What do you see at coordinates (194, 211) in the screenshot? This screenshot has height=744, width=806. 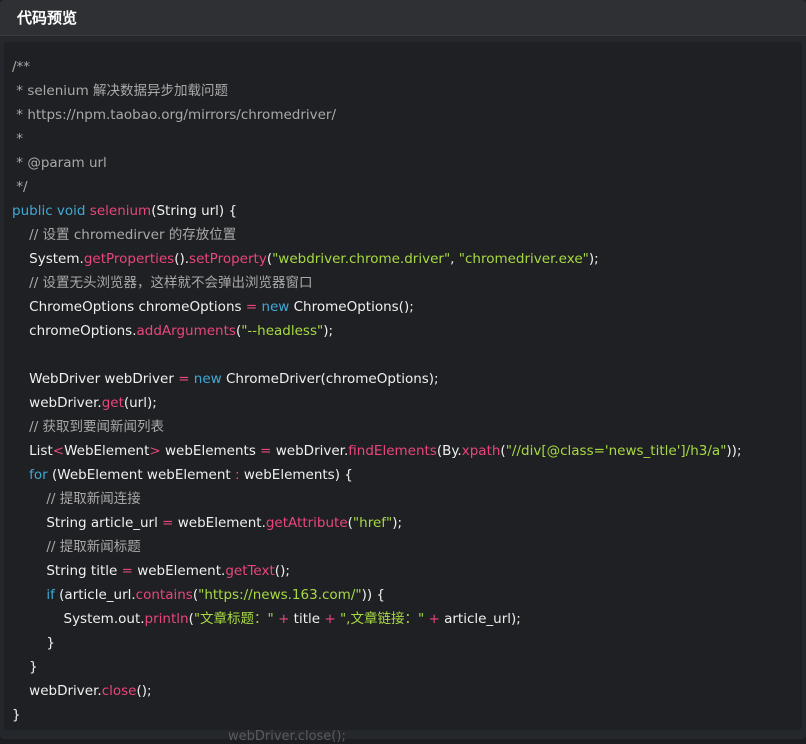 I see `code-token-plain: (String url) {` at bounding box center [194, 211].